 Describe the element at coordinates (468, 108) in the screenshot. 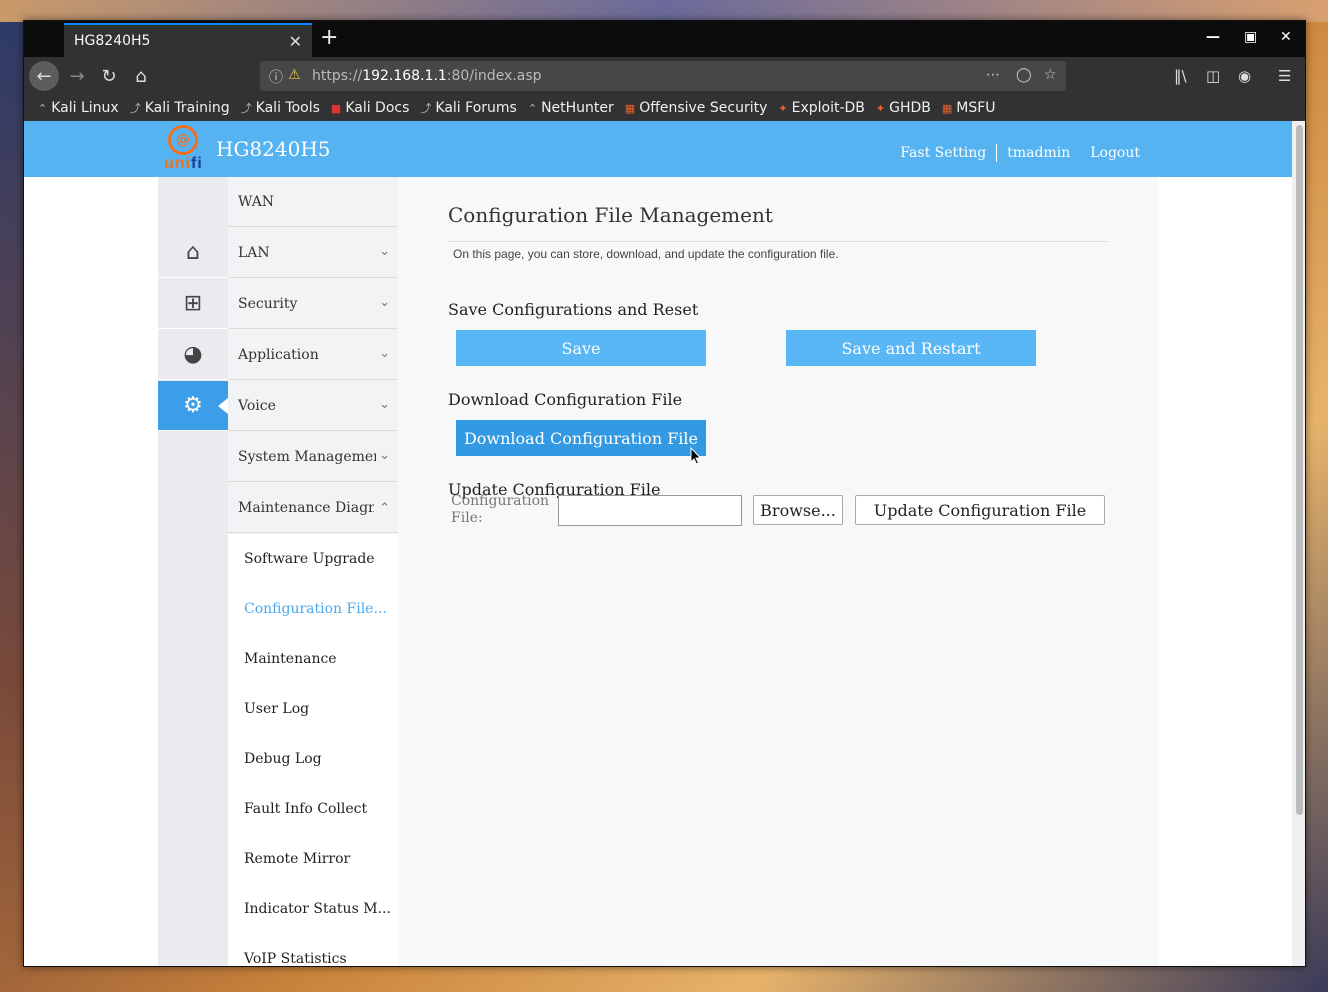

I see `bookmark-kali-forums: ⤴ Kali Forums` at that location.